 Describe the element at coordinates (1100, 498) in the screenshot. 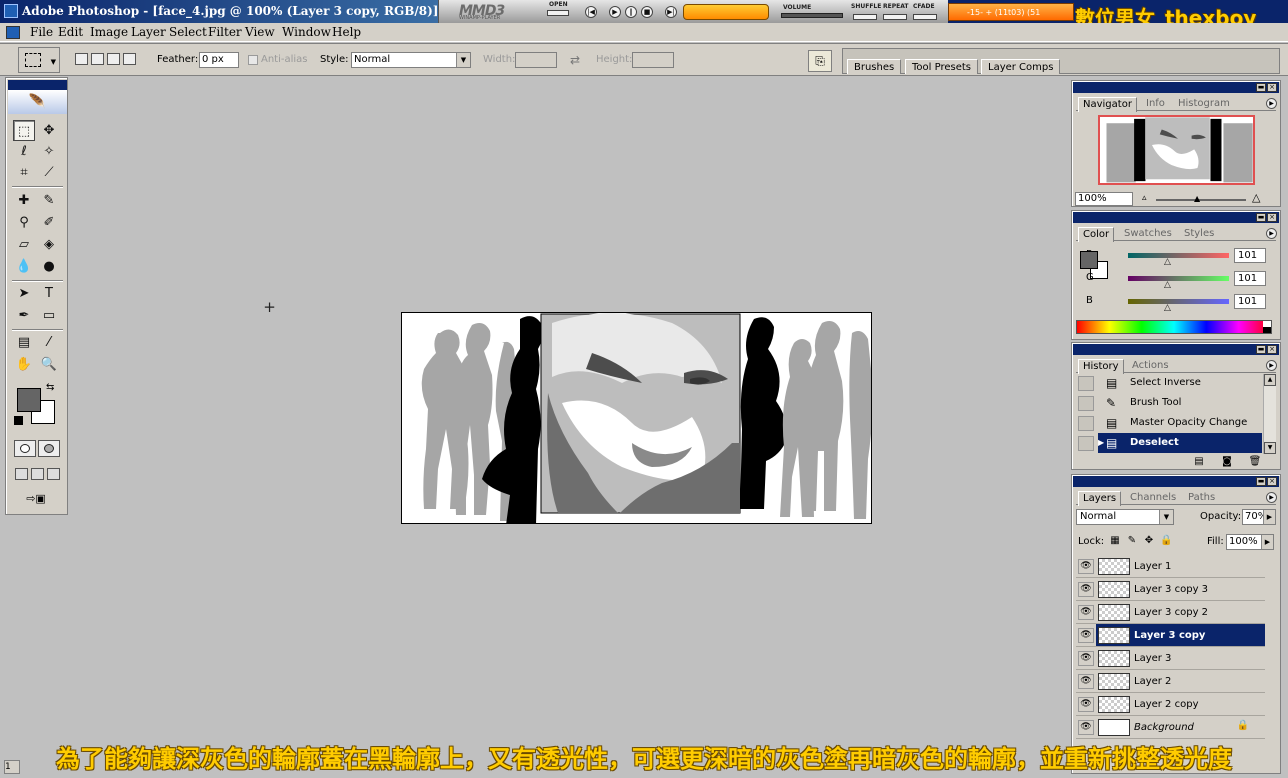

I see `tab-layers: Layers` at that location.